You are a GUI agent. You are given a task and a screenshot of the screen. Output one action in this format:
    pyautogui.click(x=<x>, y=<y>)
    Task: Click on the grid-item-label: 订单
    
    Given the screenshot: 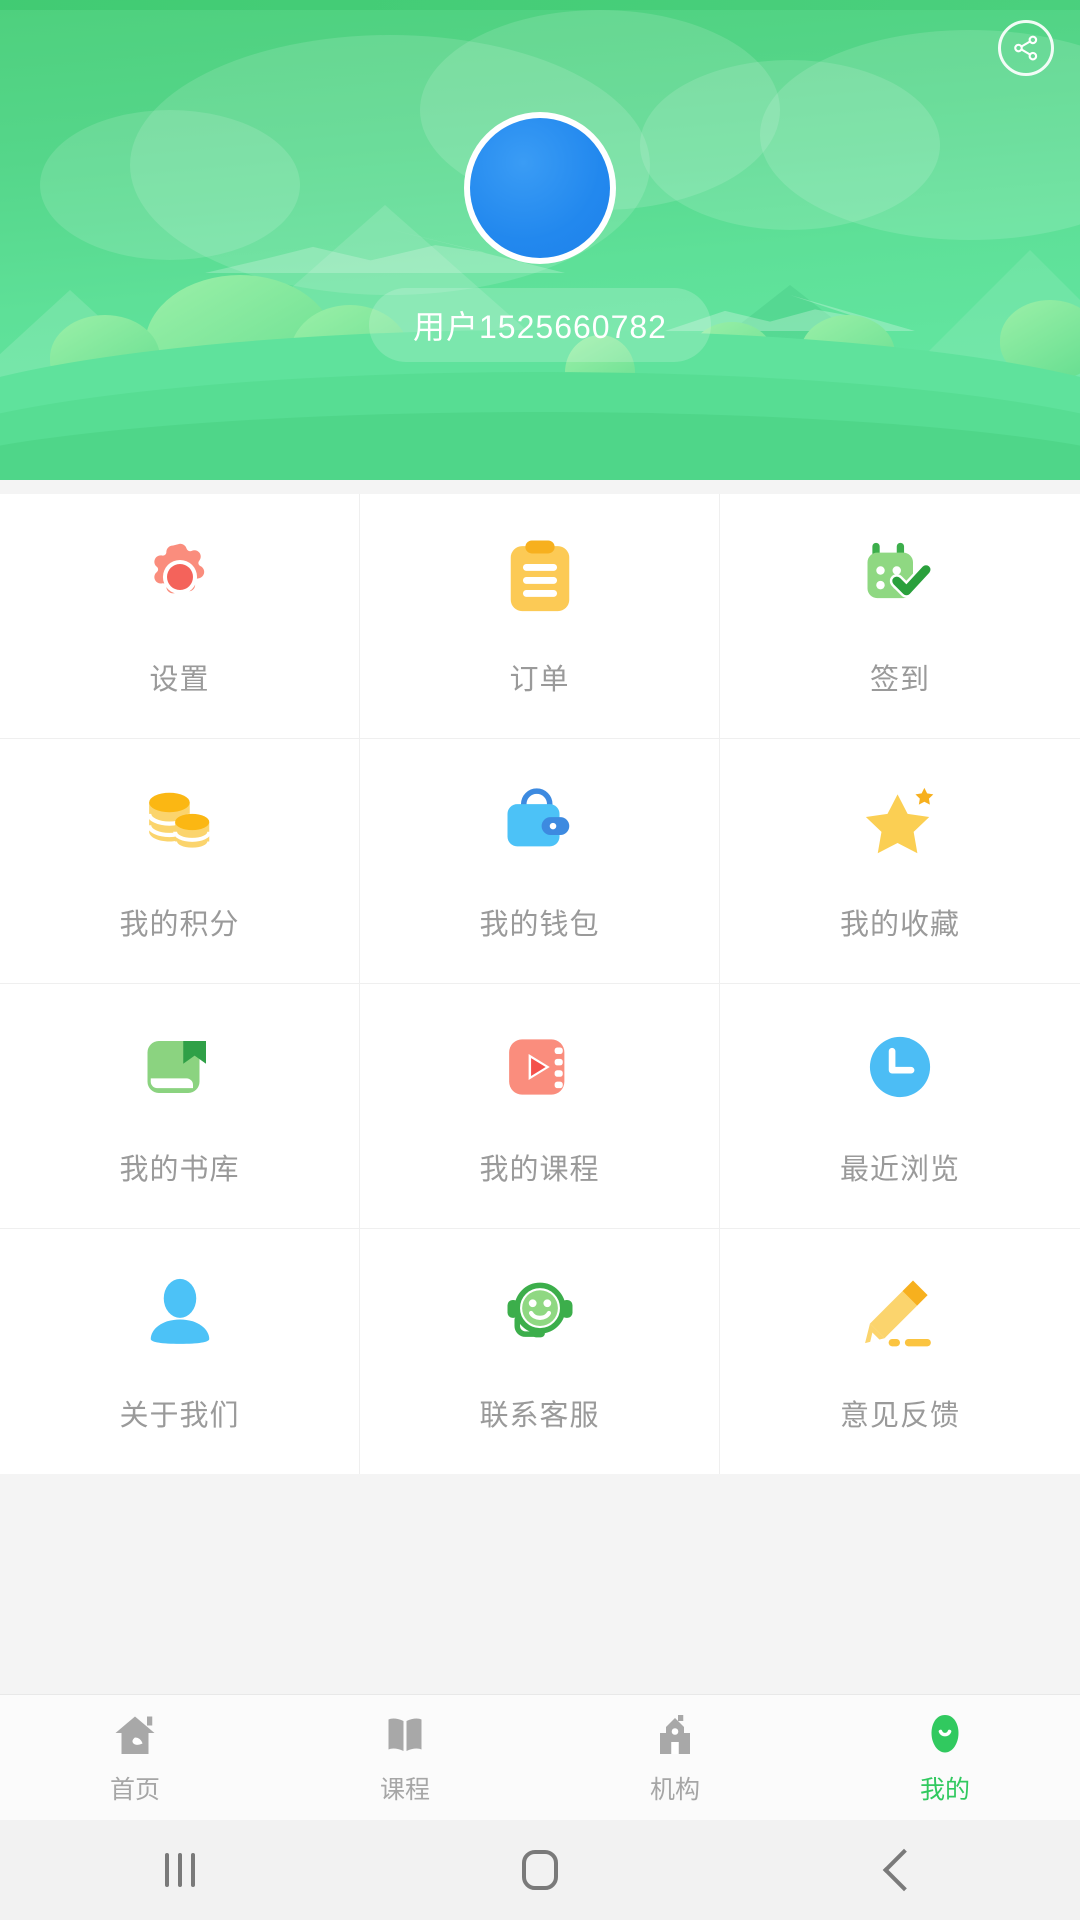 What is the action you would take?
    pyautogui.click(x=539, y=680)
    